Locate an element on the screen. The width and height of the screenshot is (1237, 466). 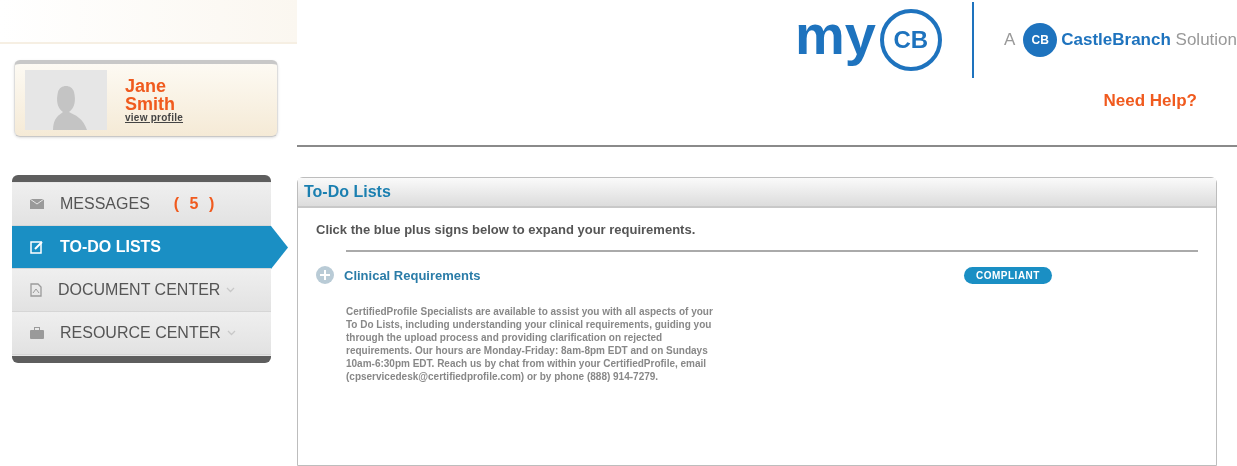
nav-label: DOCUMENT CENTER is located at coordinates (139, 290).